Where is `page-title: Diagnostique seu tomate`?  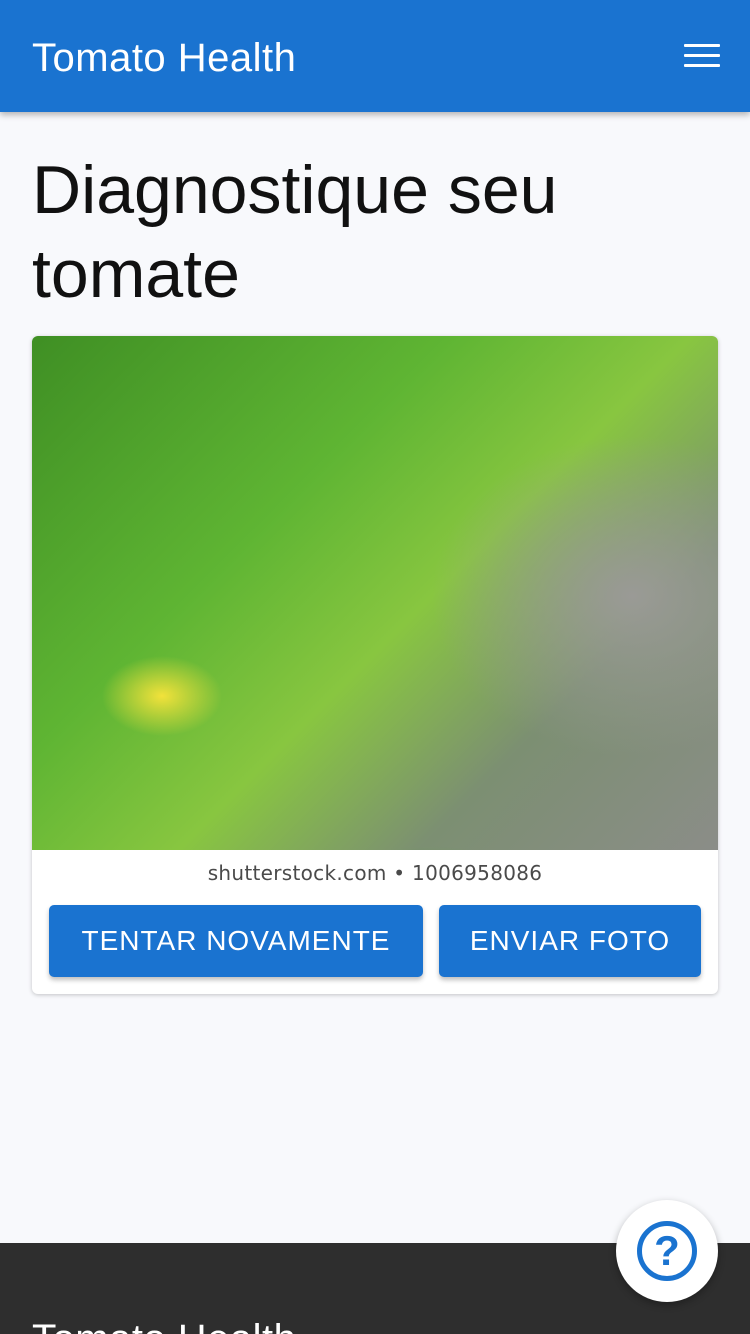
page-title: Diagnostique seu tomate is located at coordinates (295, 232).